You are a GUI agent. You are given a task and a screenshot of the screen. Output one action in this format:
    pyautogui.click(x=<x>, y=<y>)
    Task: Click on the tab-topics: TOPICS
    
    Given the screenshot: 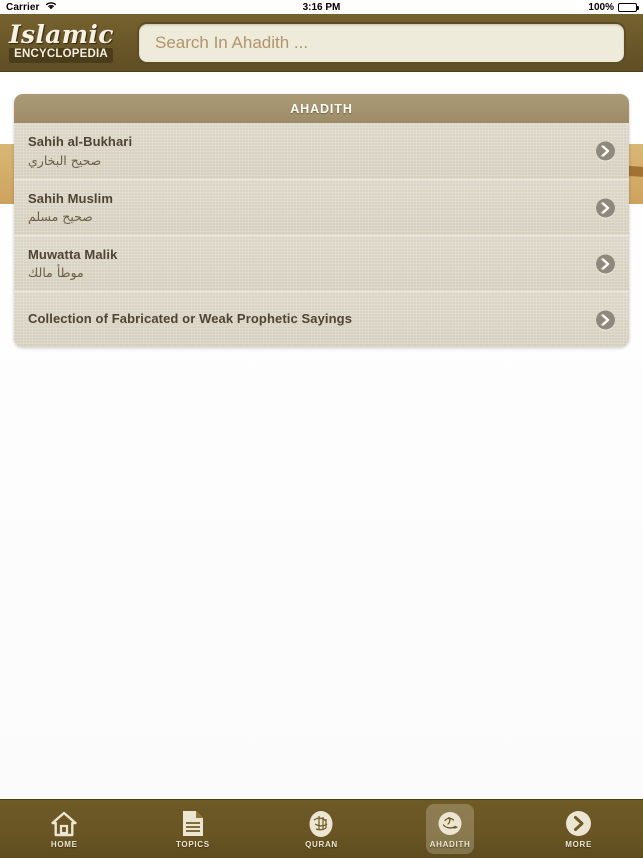 What is the action you would take?
    pyautogui.click(x=193, y=829)
    